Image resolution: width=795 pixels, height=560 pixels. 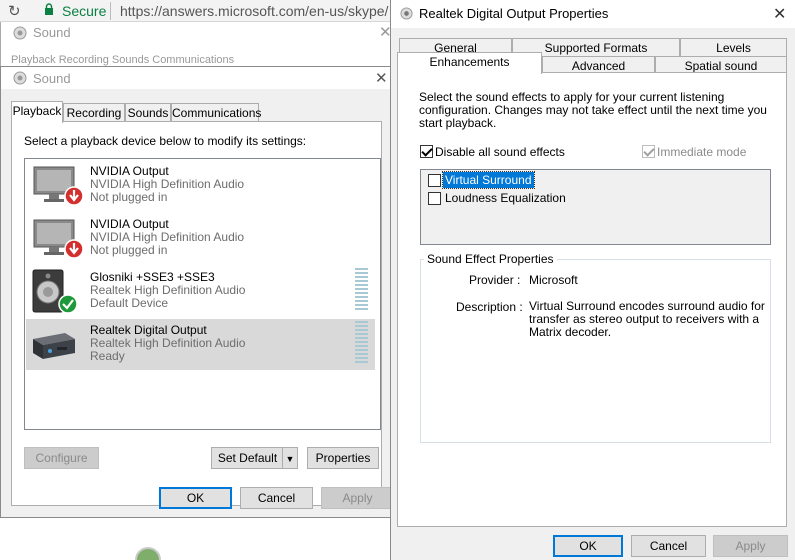 I want to click on immediate-mode-checkbox, so click(x=648, y=151).